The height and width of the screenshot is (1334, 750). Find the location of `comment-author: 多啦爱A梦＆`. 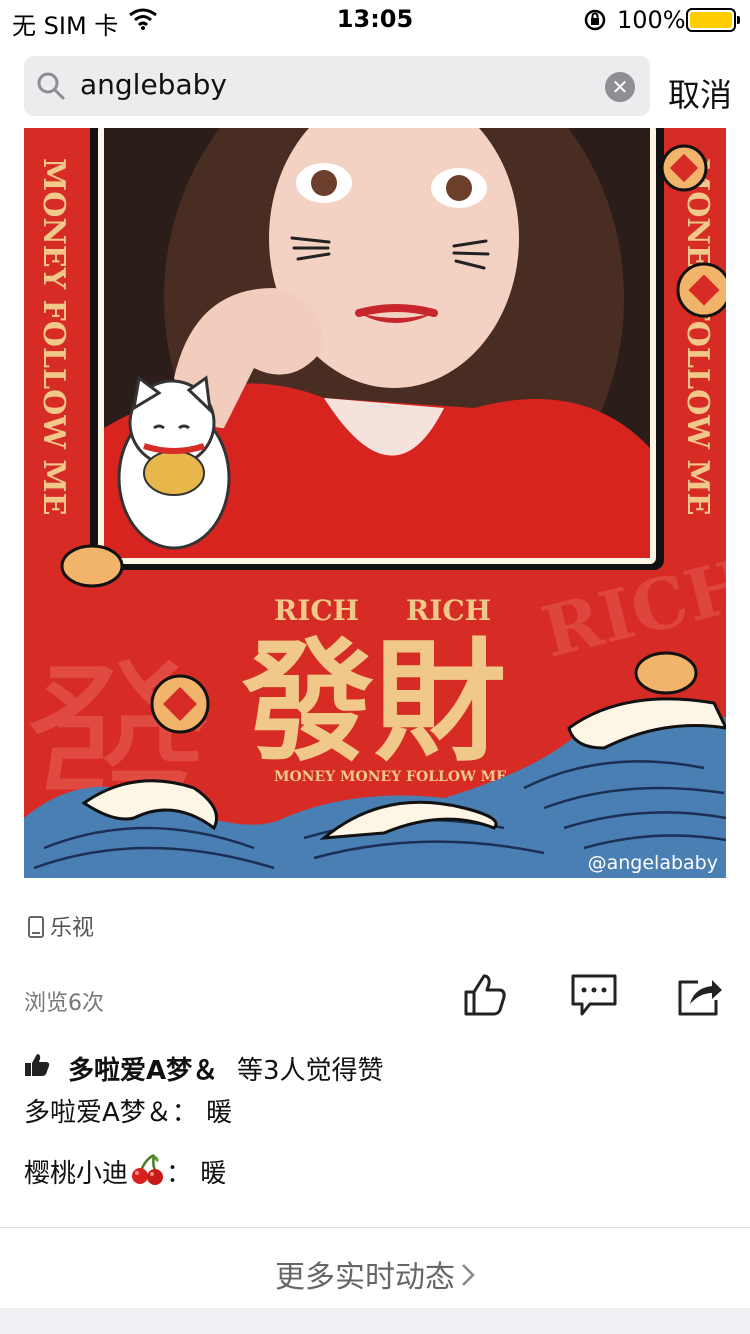

comment-author: 多啦爱A梦＆ is located at coordinates (98, 1113).